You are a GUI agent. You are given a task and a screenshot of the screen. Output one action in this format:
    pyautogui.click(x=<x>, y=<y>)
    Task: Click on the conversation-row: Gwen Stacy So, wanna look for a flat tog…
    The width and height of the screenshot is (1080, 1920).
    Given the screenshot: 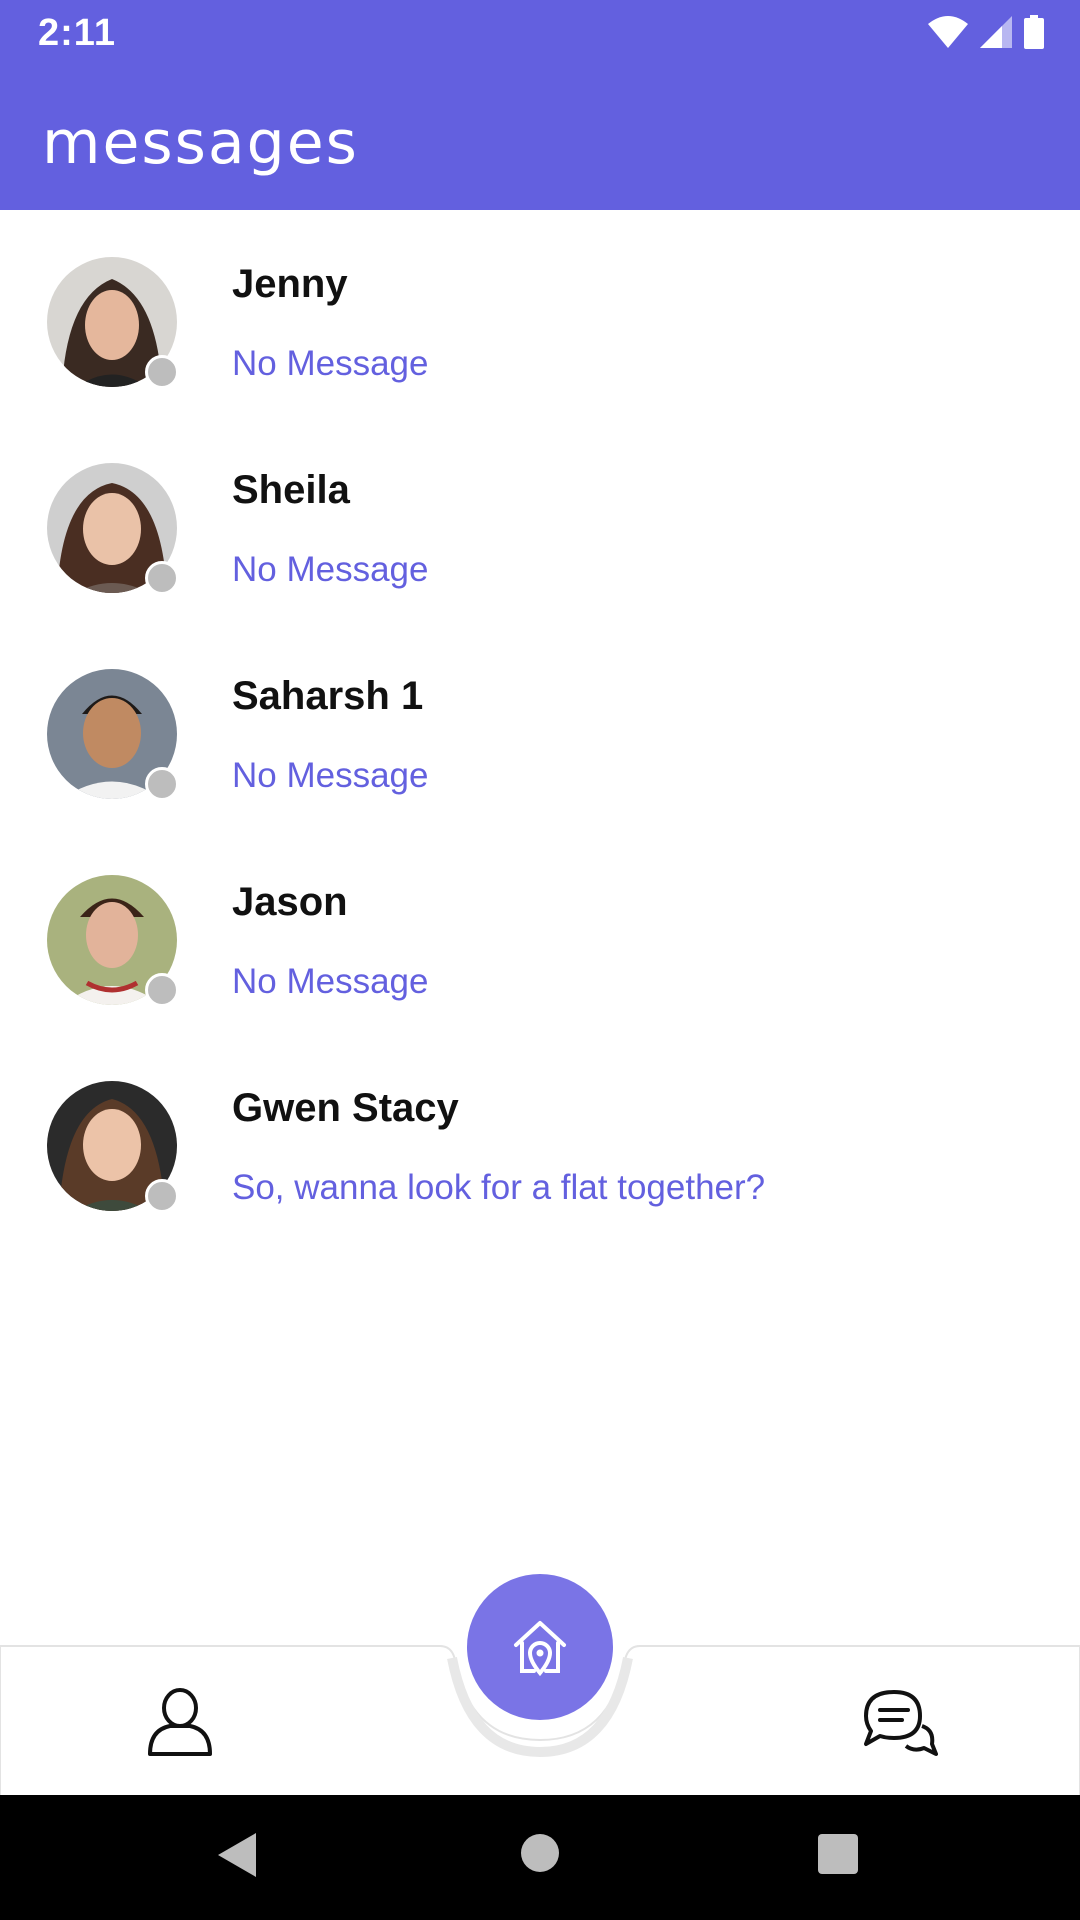 What is the action you would take?
    pyautogui.click(x=540, y=1137)
    